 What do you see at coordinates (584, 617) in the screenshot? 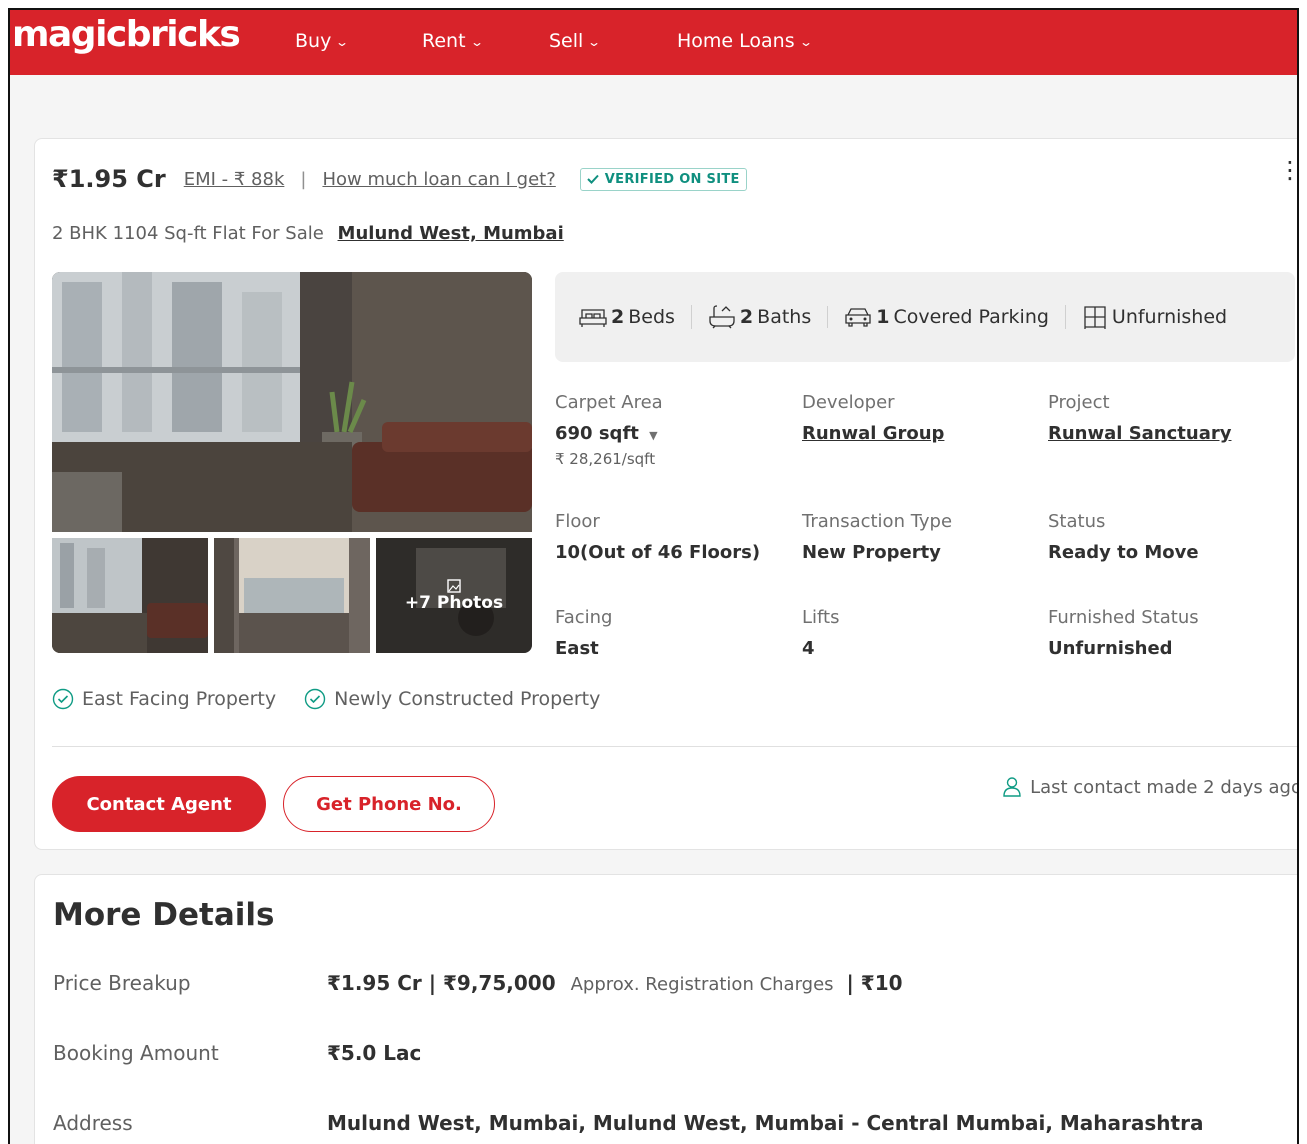
I see `facing-label: Facing` at bounding box center [584, 617].